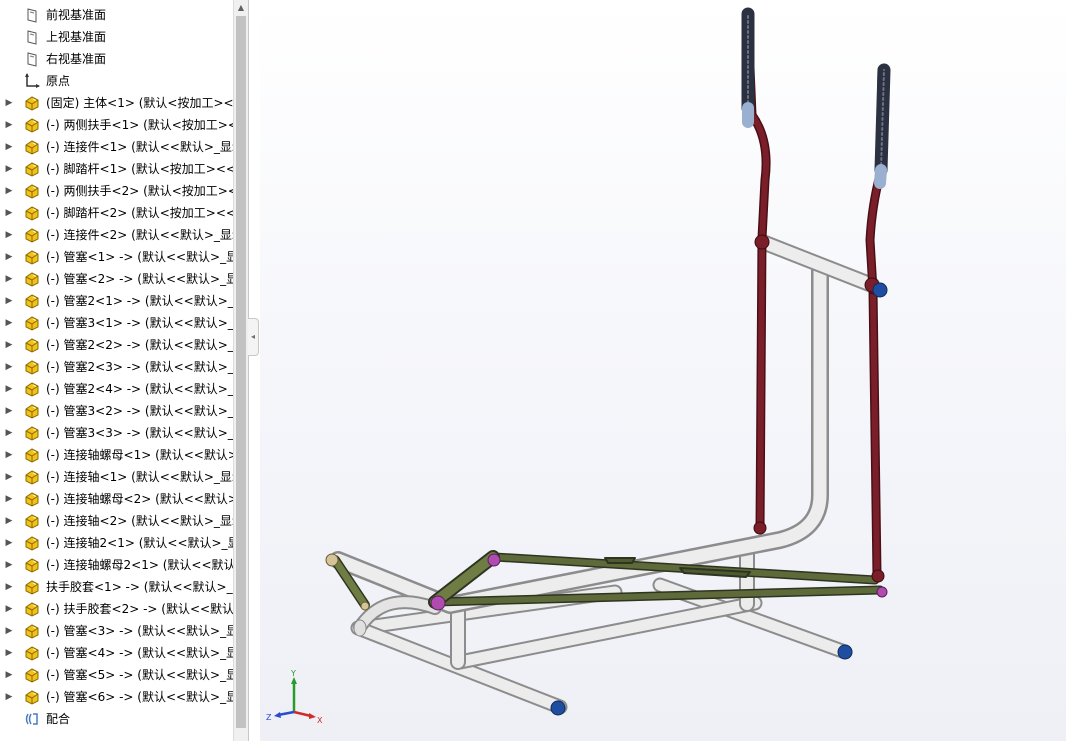 The height and width of the screenshot is (745, 1066). Describe the element at coordinates (124, 631) in the screenshot. I see `feature-tree-item: ▶ (-) 管塞<3> -> (默认<<默认>_显示` at that location.